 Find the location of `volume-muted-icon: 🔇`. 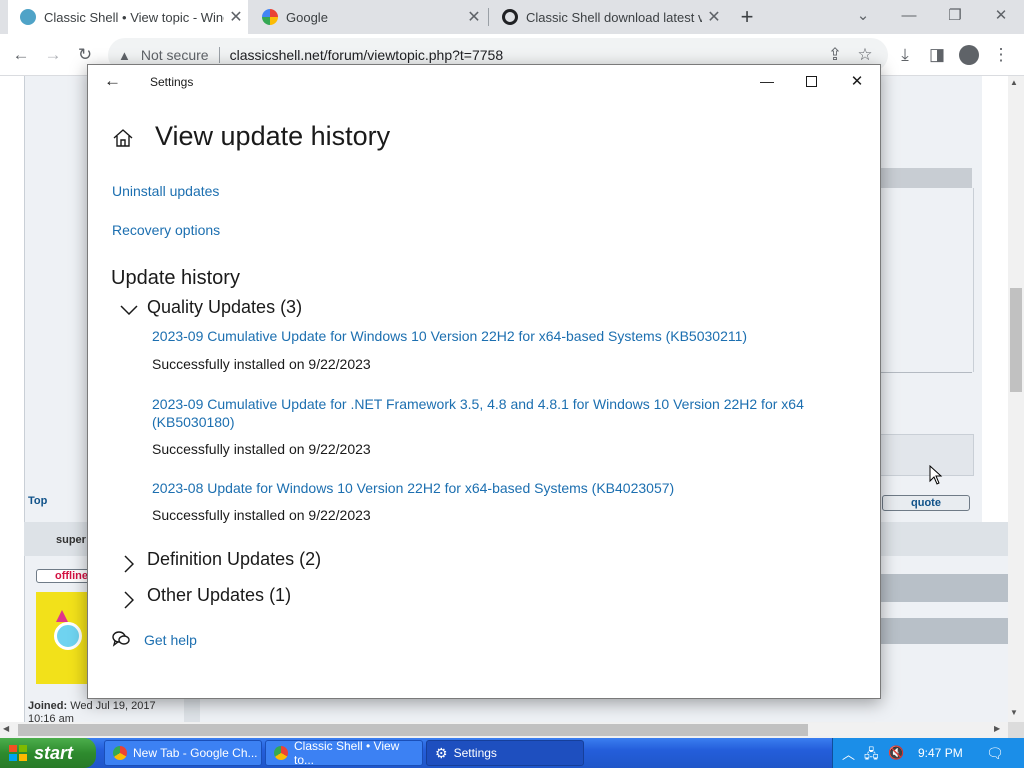

volume-muted-icon: 🔇 is located at coordinates (896, 753).